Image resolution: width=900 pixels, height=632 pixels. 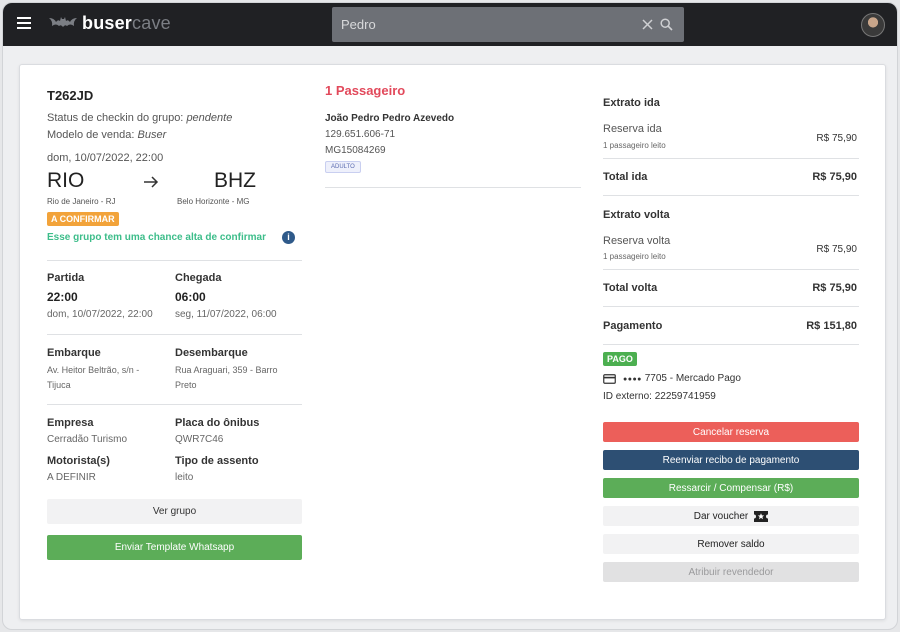 I want to click on departure-time: 22:00, so click(x=62, y=297).